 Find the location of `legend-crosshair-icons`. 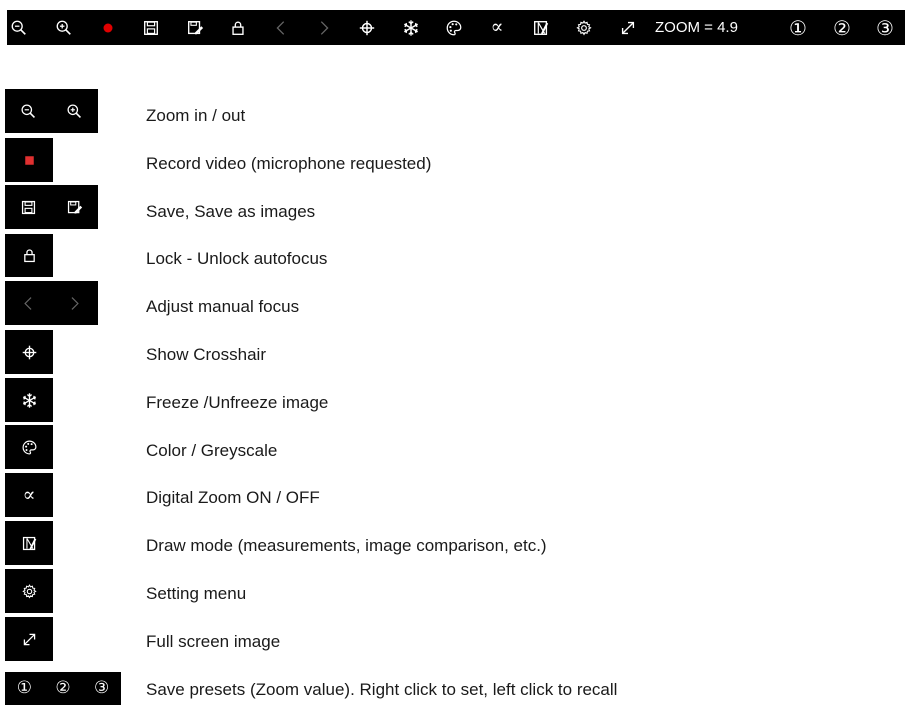

legend-crosshair-icons is located at coordinates (29, 352).